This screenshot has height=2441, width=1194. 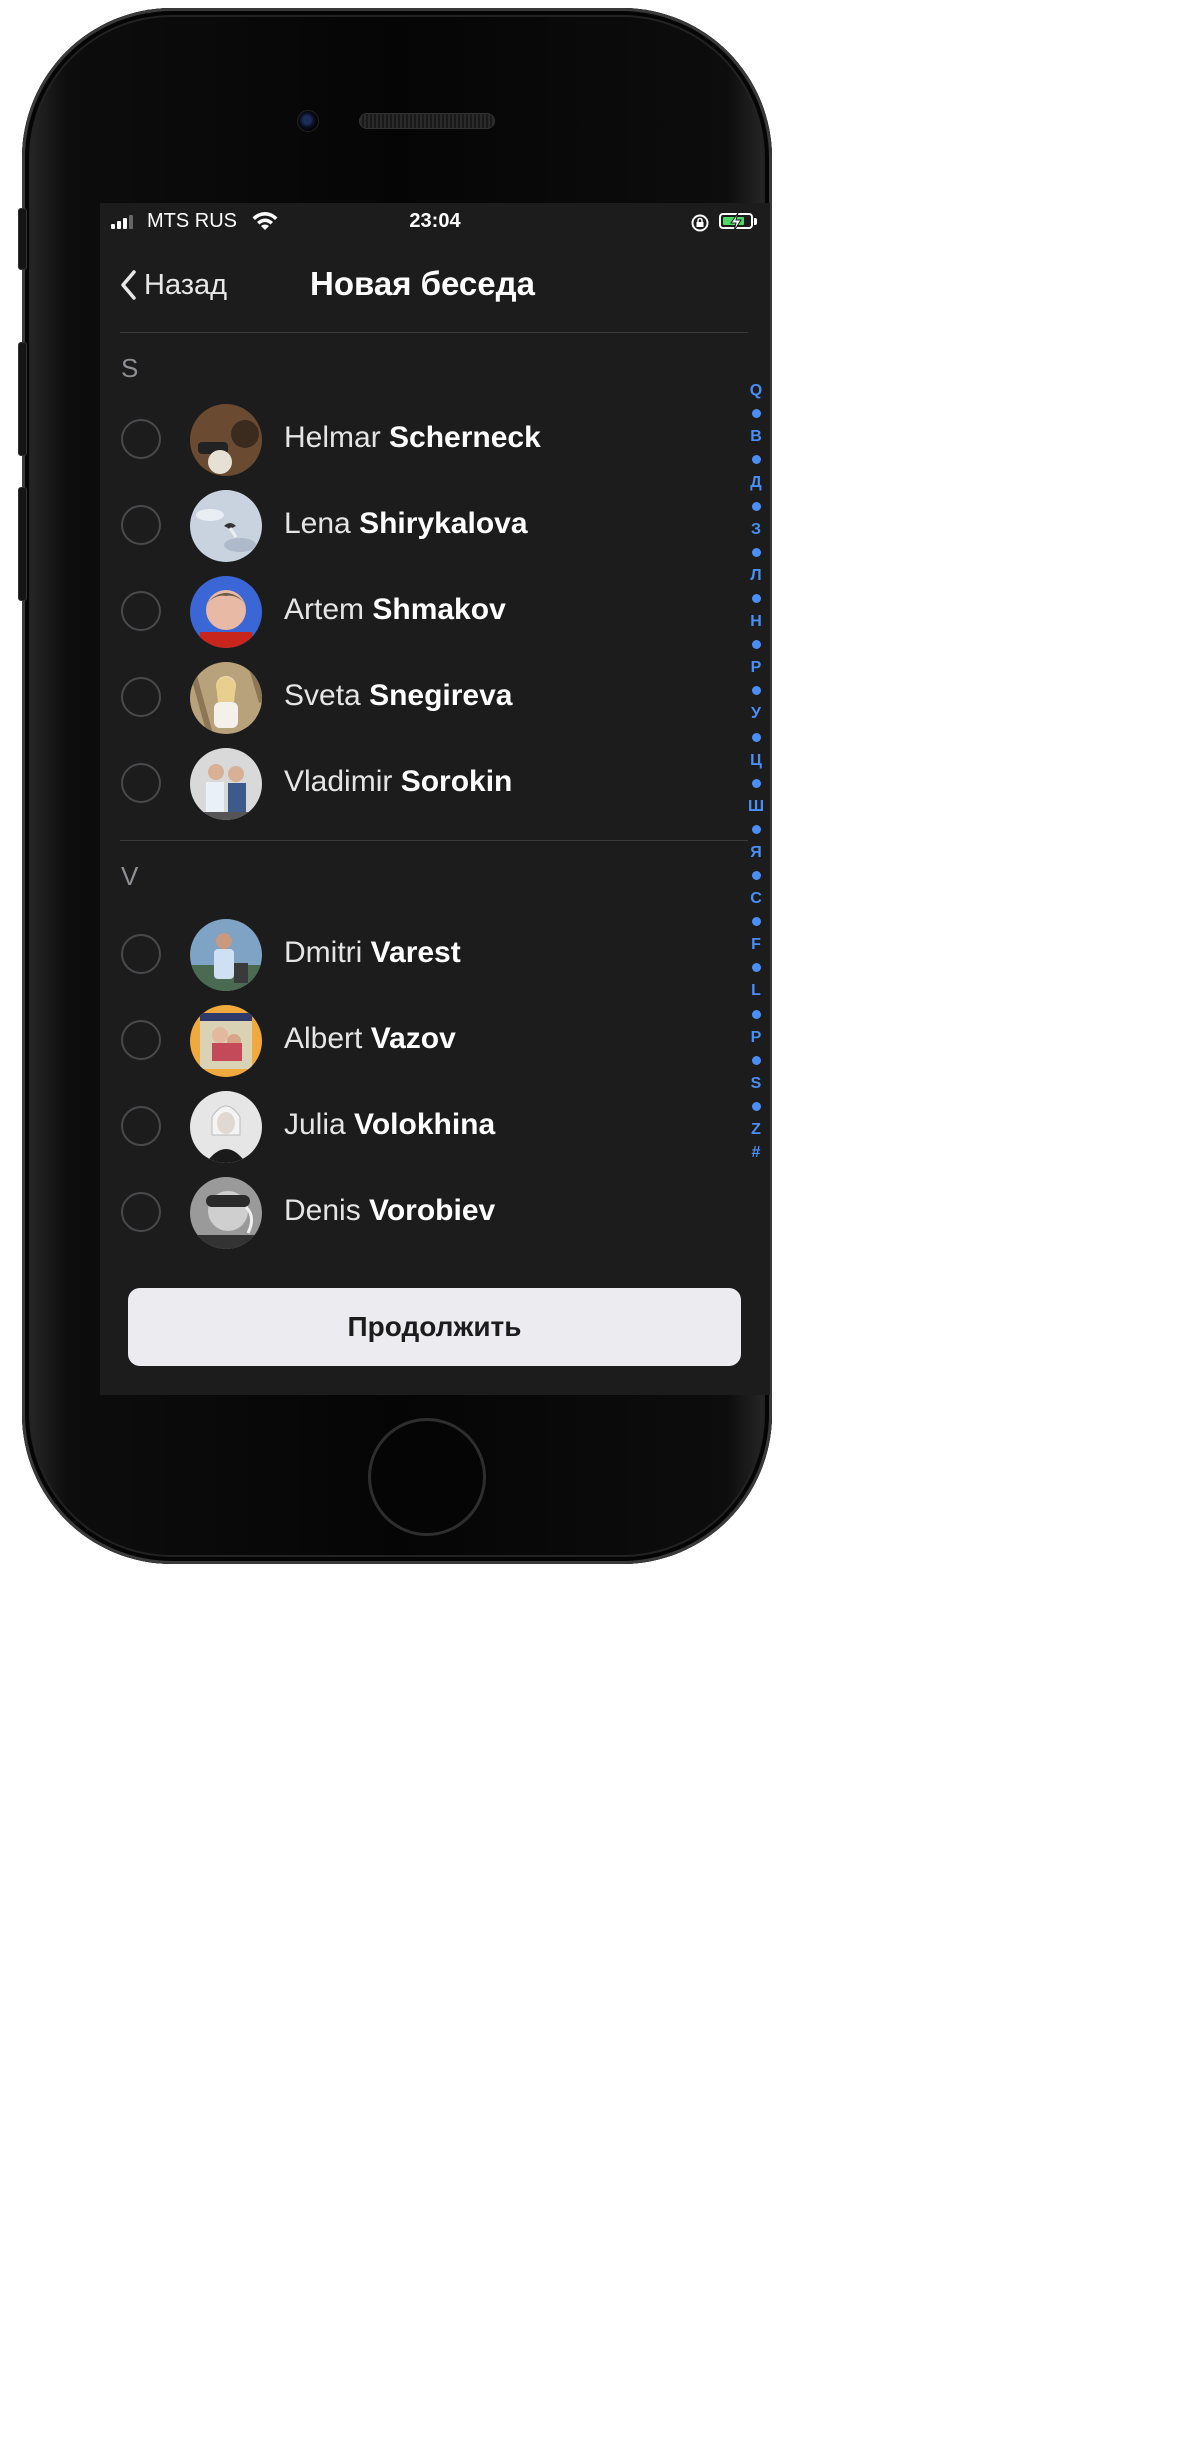 I want to click on index-letter: #, so click(x=756, y=1152).